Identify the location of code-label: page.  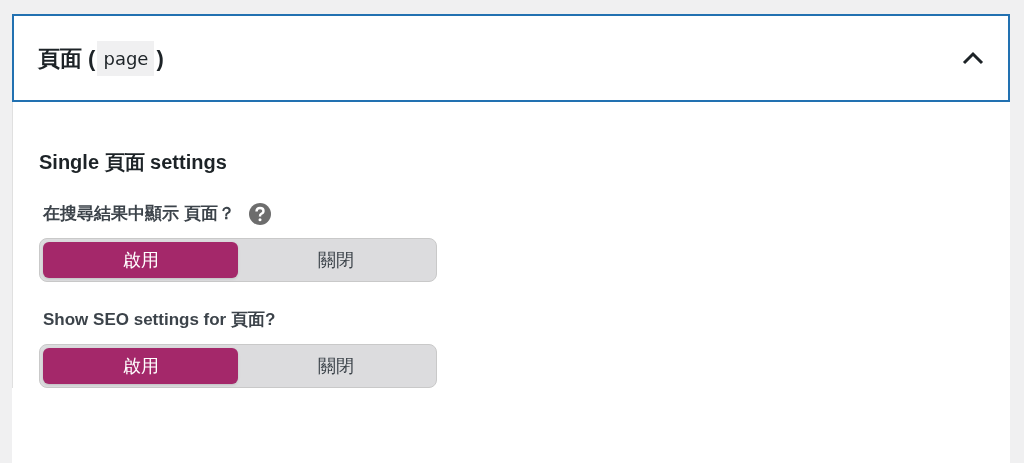
(126, 58).